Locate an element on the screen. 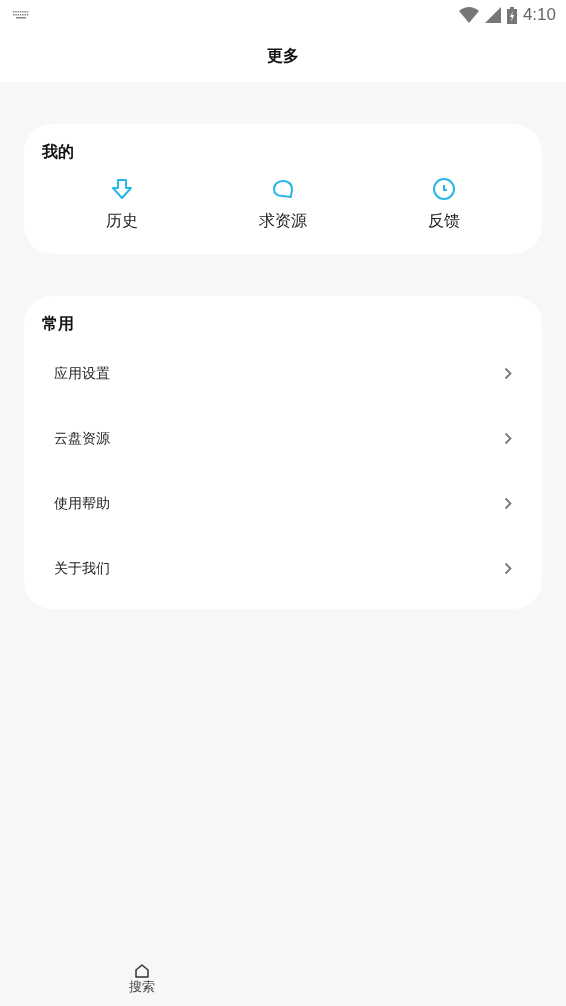  menu-item: 云盘资源 is located at coordinates (283, 438).